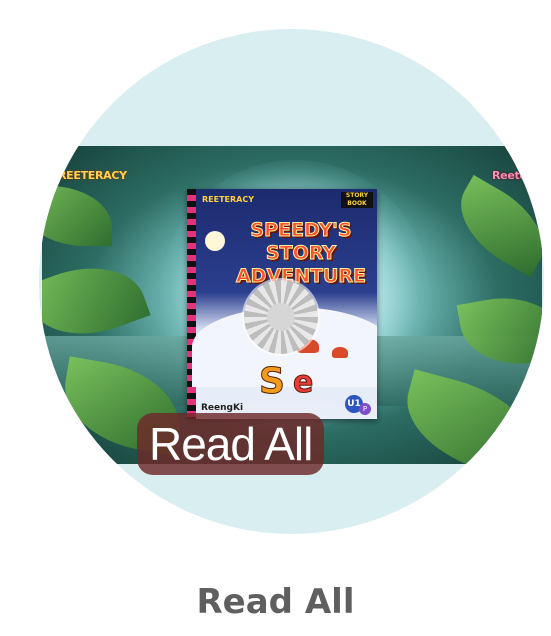 The image size is (551, 636). I want to click on story-book-tag: STORY BOOK, so click(357, 200).